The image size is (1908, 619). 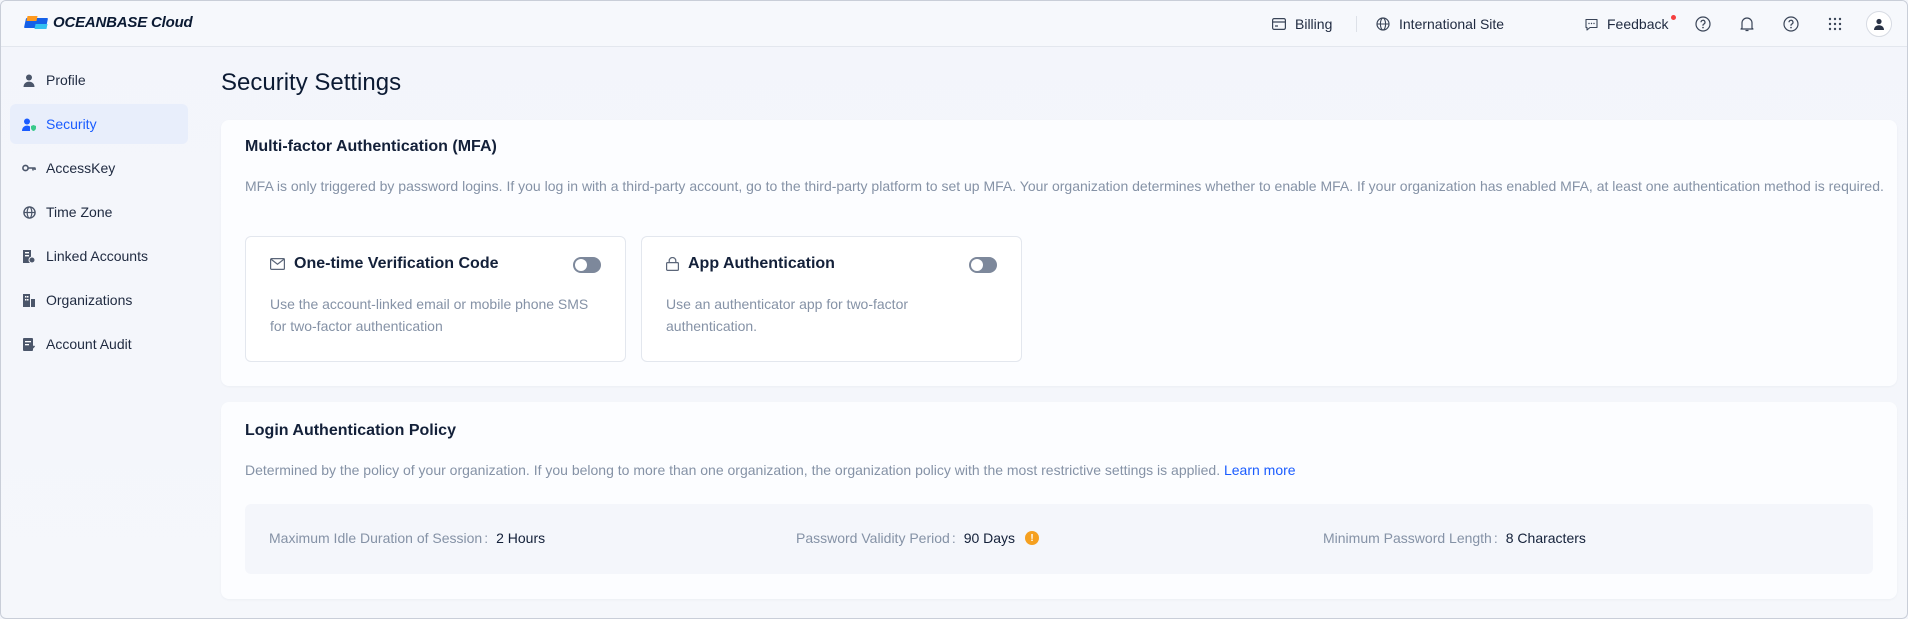 What do you see at coordinates (311, 82) in the screenshot?
I see `page-title: Security Settings` at bounding box center [311, 82].